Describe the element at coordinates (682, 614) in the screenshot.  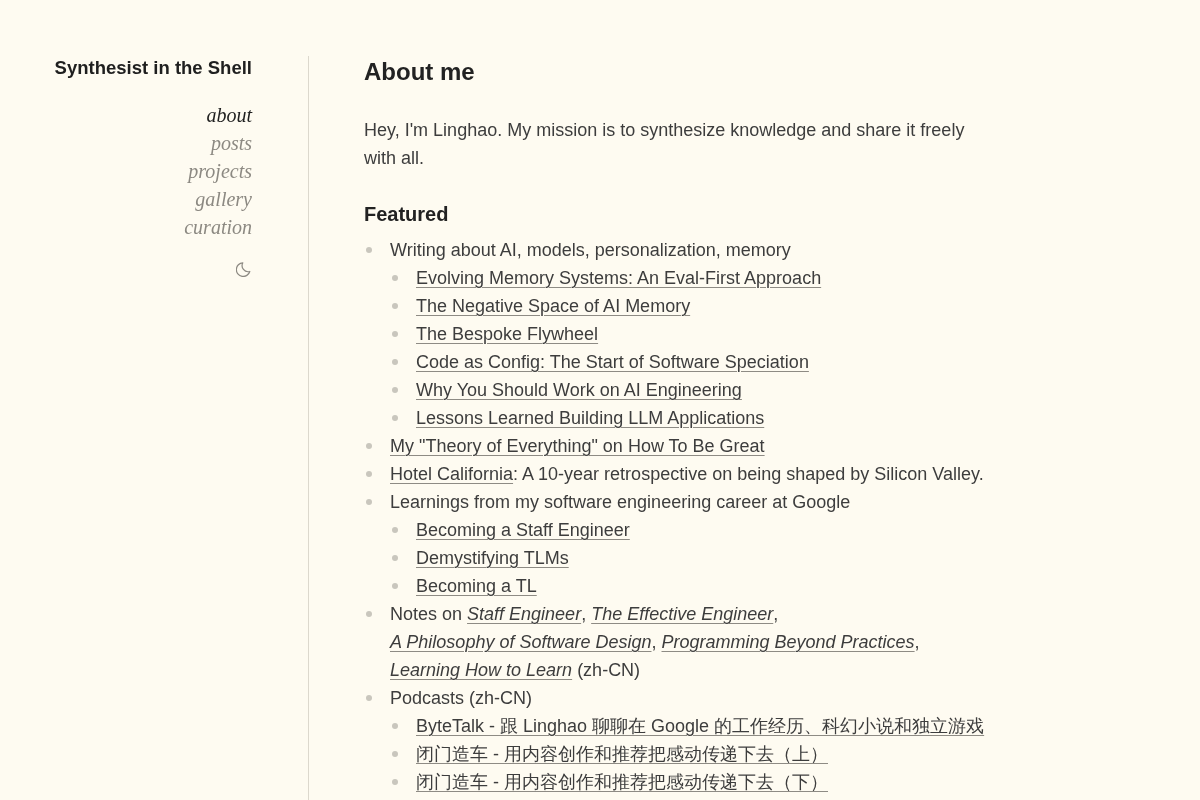
I see `book-title-link: The Effective Engineer` at that location.